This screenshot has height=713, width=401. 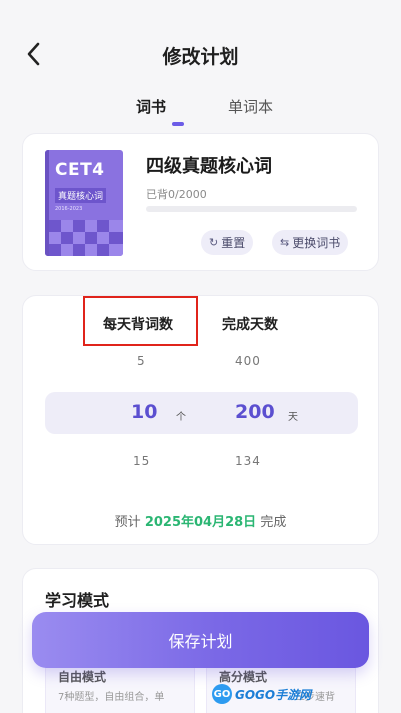 What do you see at coordinates (243, 677) in the screenshot?
I see `mode-name: 高分模式` at bounding box center [243, 677].